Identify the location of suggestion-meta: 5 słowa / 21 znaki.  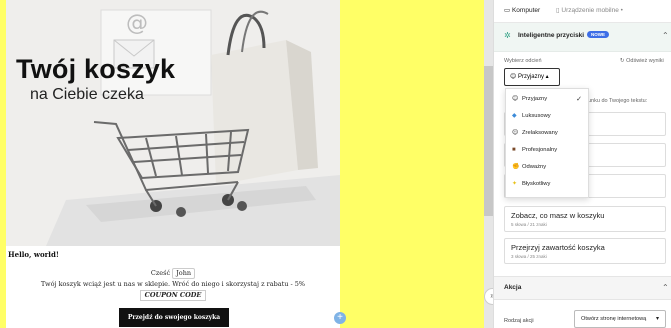
(529, 224).